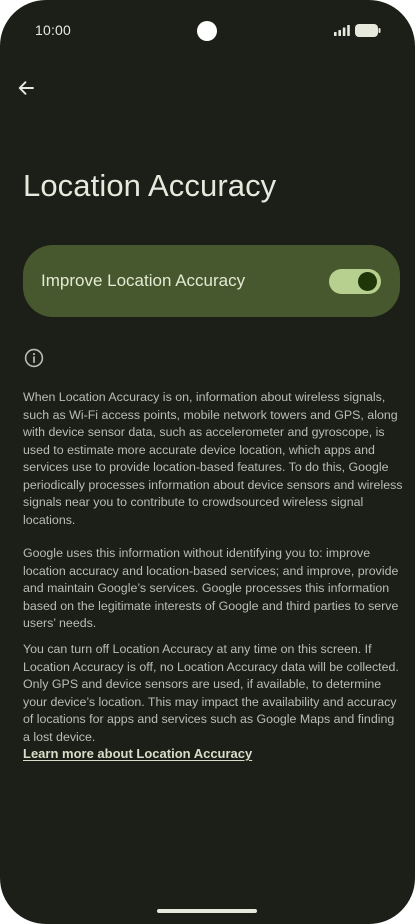 This screenshot has height=924, width=415. Describe the element at coordinates (207, 911) in the screenshot. I see `home-indicator` at that location.